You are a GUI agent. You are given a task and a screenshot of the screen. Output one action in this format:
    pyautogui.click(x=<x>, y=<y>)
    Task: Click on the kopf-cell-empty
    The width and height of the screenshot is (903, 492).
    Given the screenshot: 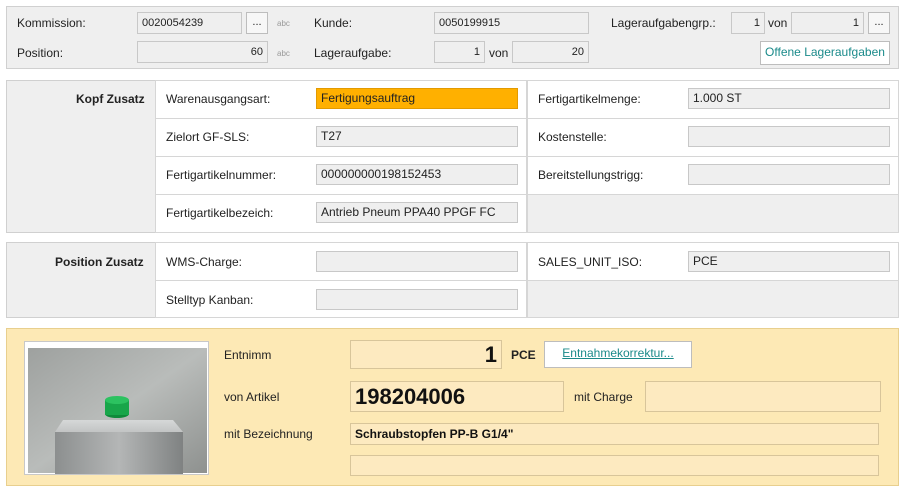 What is the action you would take?
    pyautogui.click(x=713, y=213)
    